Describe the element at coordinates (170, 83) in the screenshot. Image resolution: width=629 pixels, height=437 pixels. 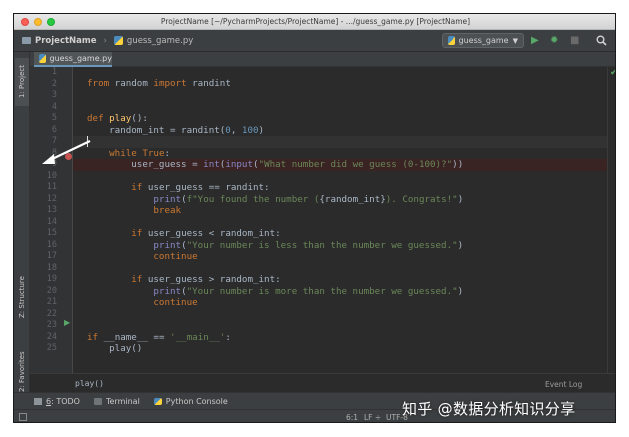
I see `keyword: import` at that location.